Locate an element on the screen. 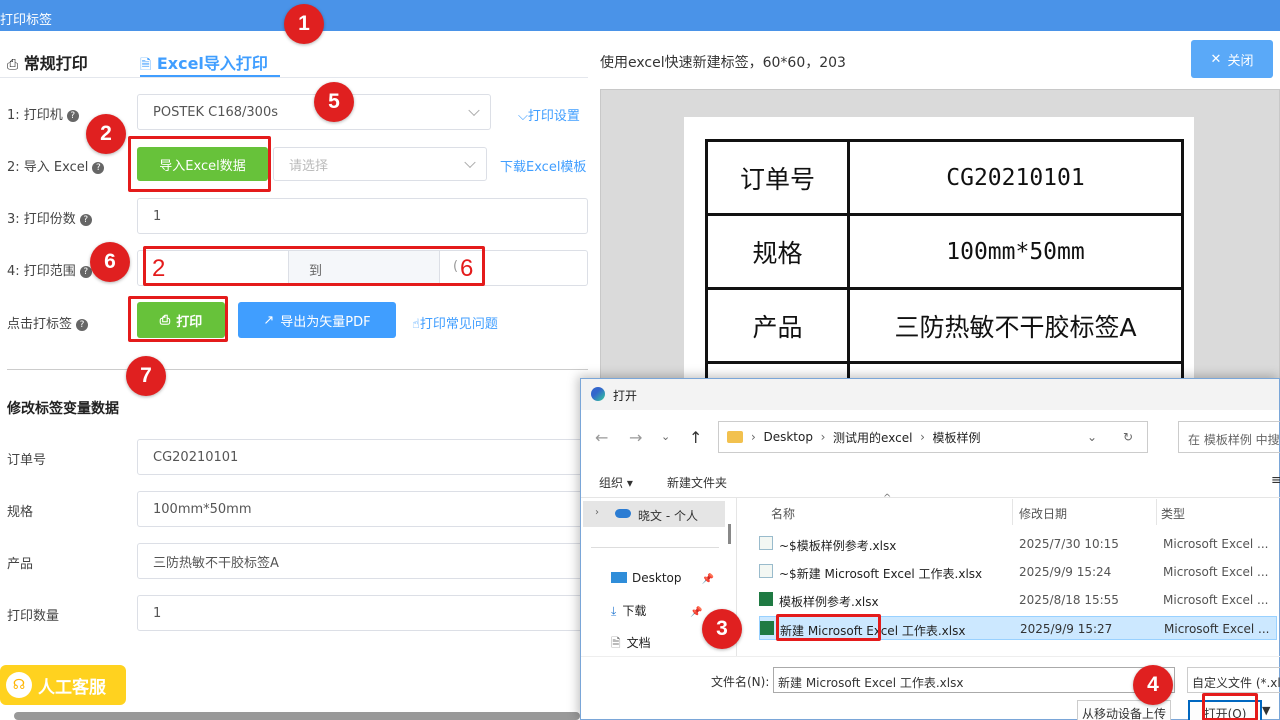 The image size is (1280, 720). footer-divider is located at coordinates (930, 656).